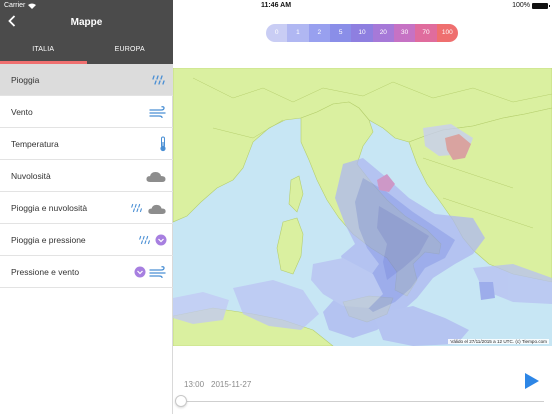 This screenshot has height=414, width=552. I want to click on legend-step: 30, so click(404, 33).